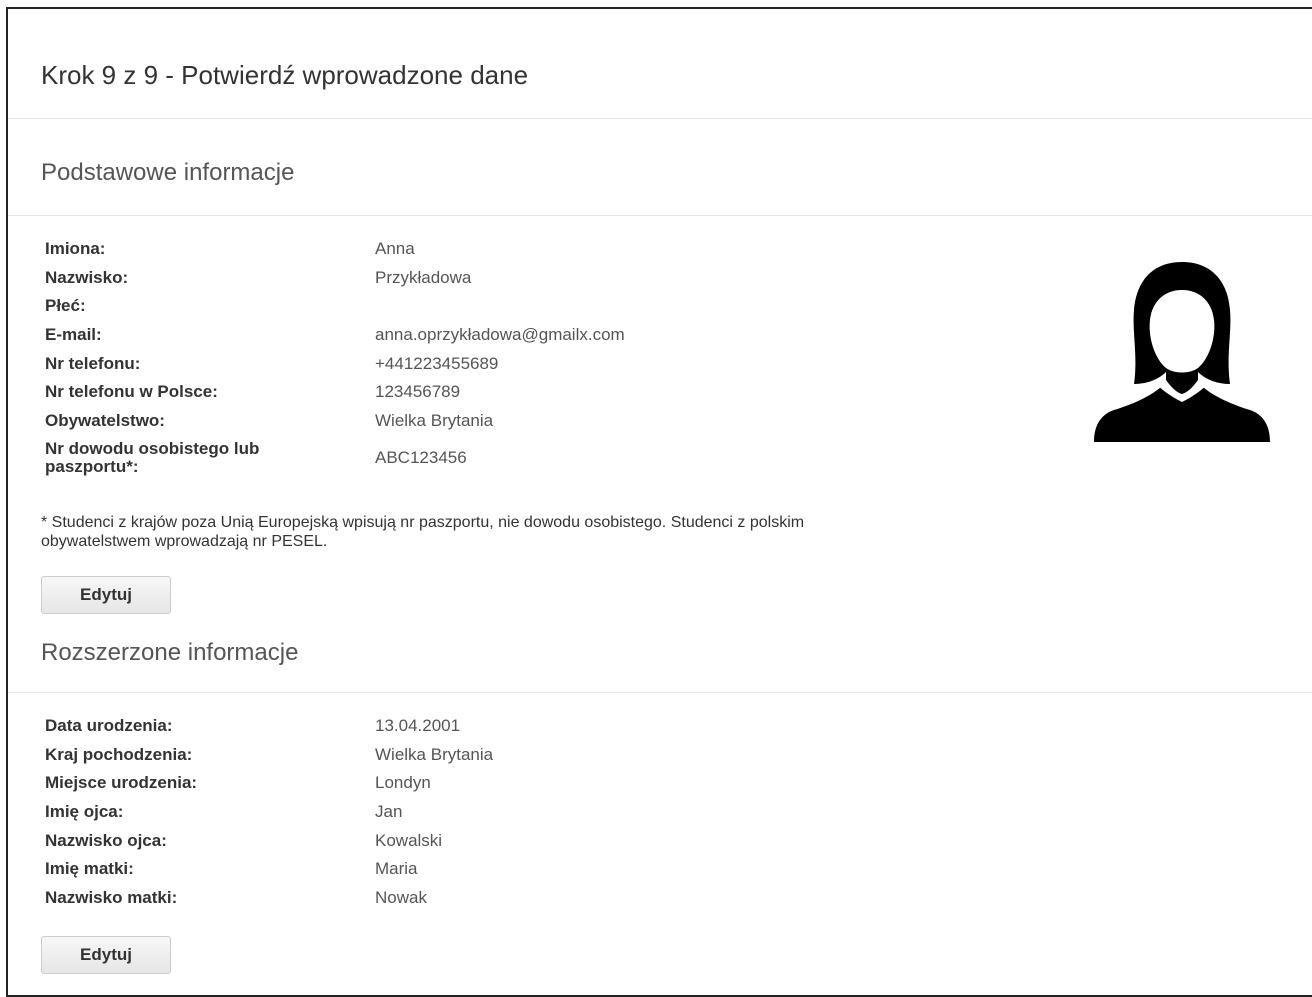  I want to click on table-row-country-of-origin: Kraj pochodzenia: Wielka Brytania, so click(269, 755).